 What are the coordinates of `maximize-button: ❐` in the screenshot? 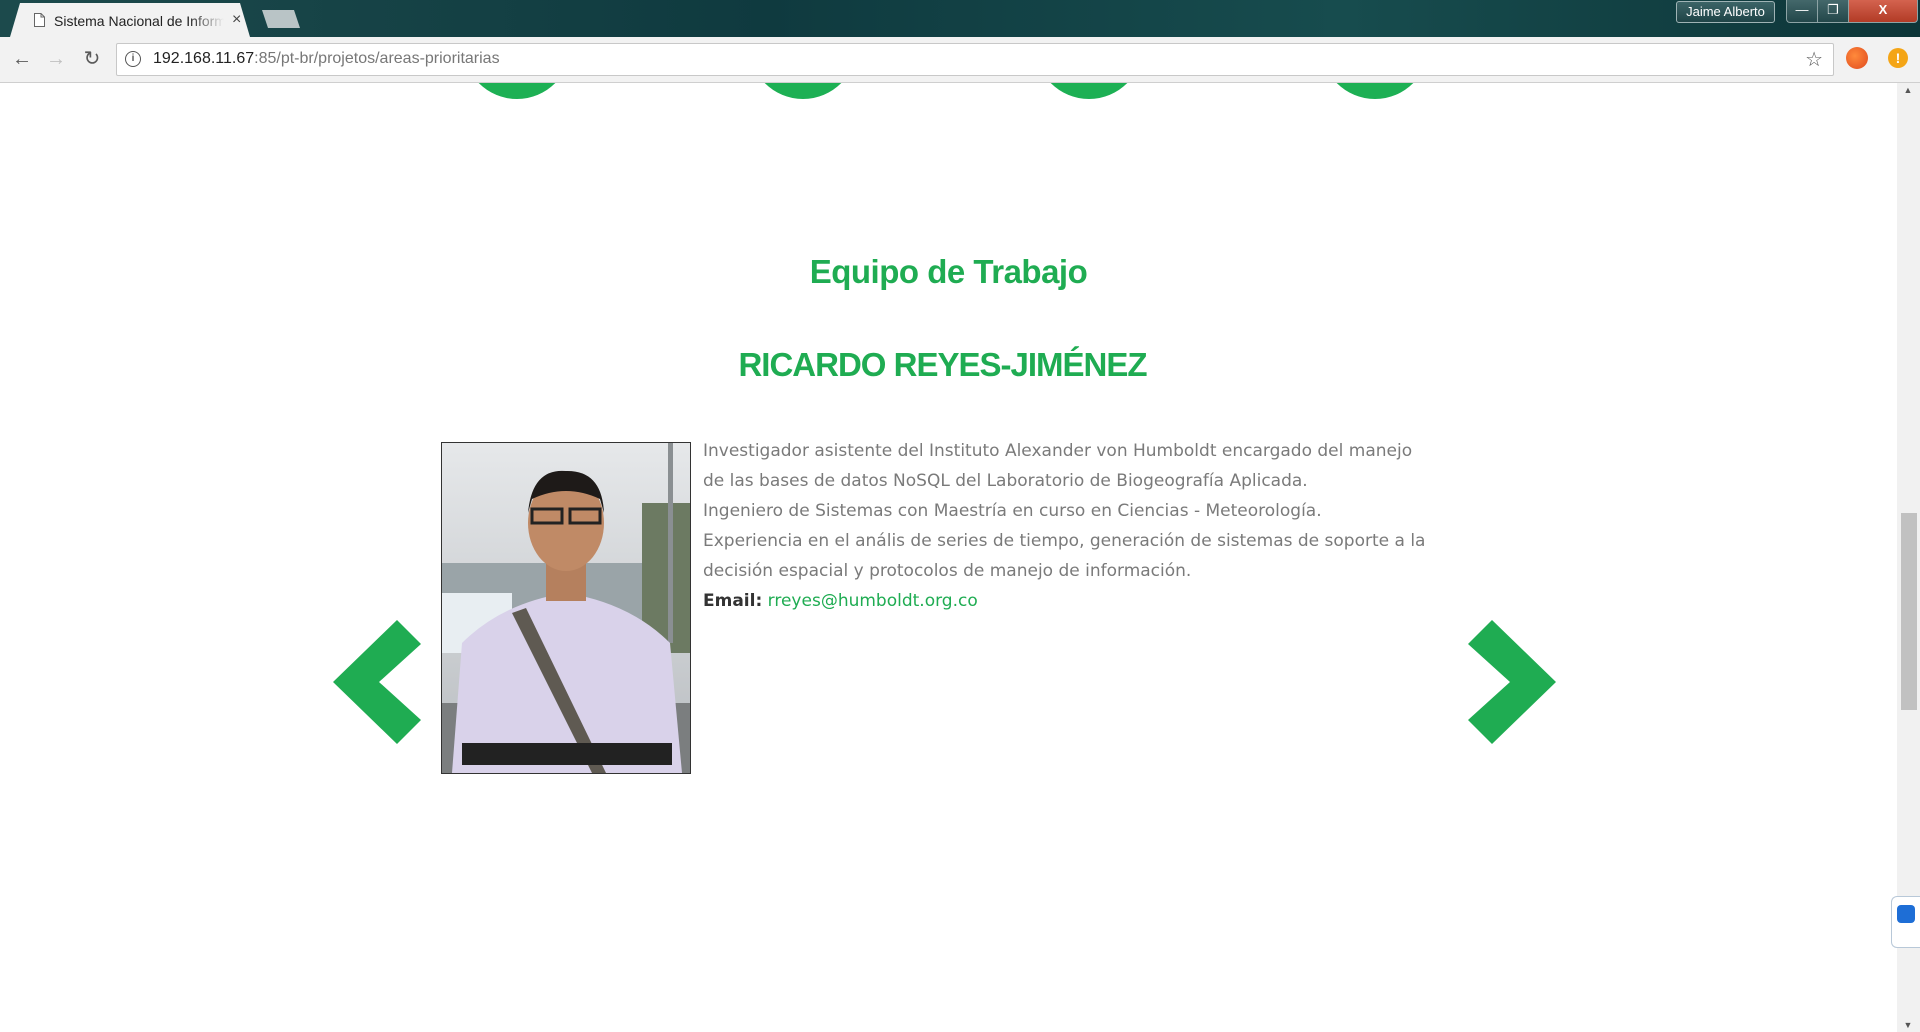 It's located at (1833, 11).